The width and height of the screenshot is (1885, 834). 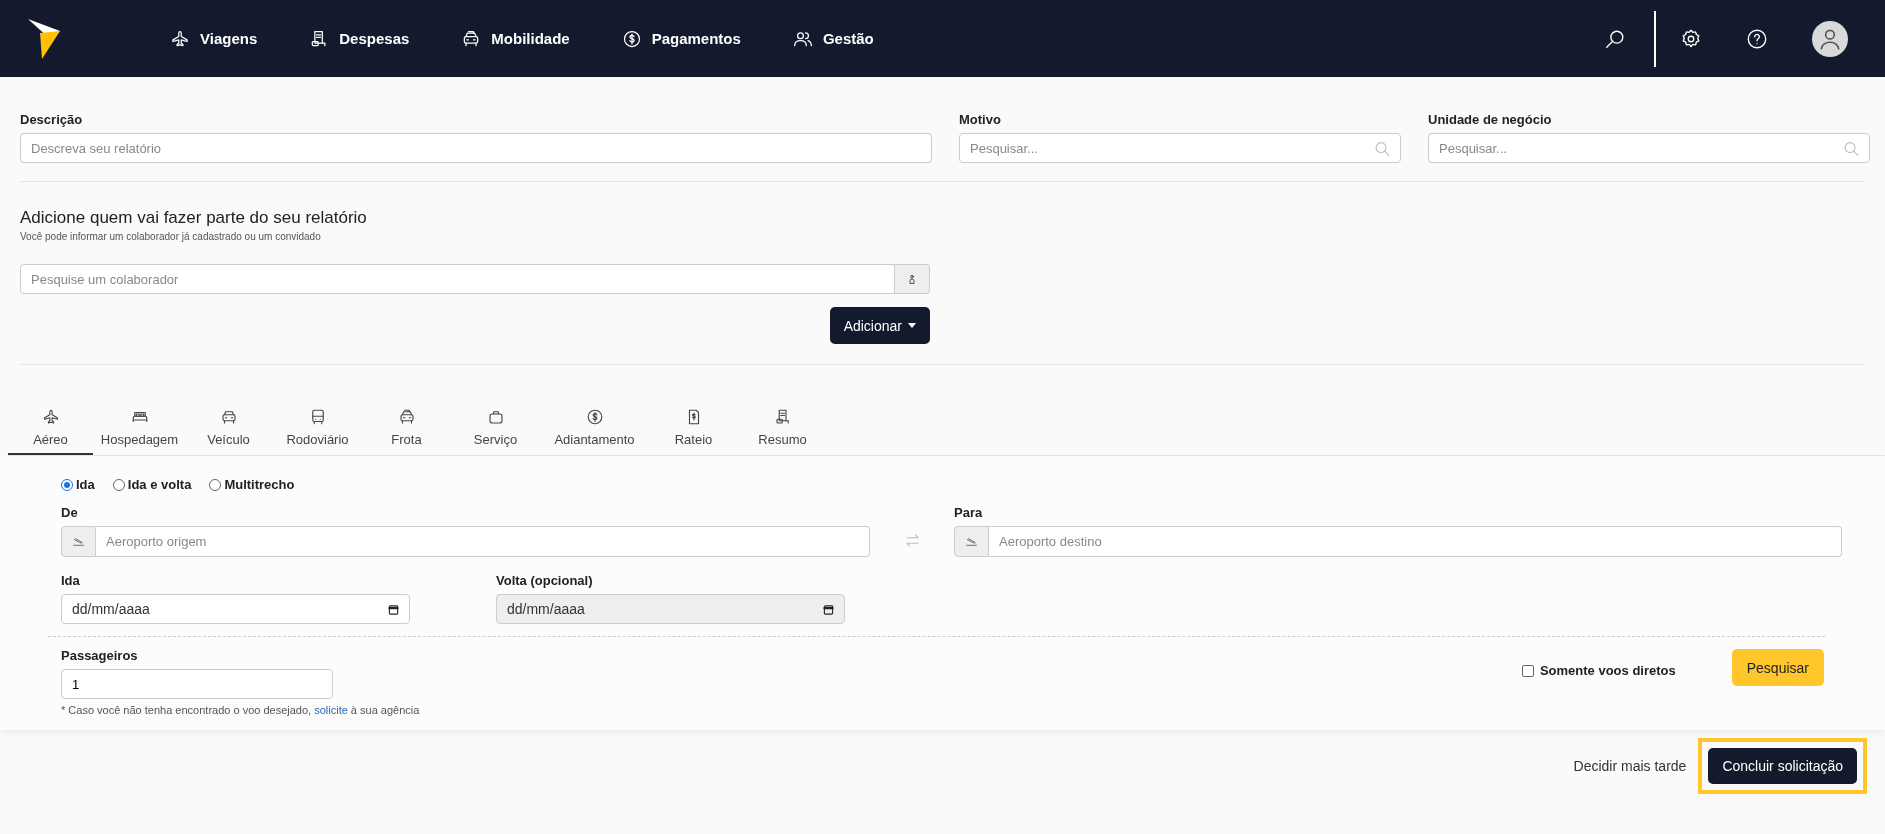 I want to click on receipt-icon, so click(x=782, y=417).